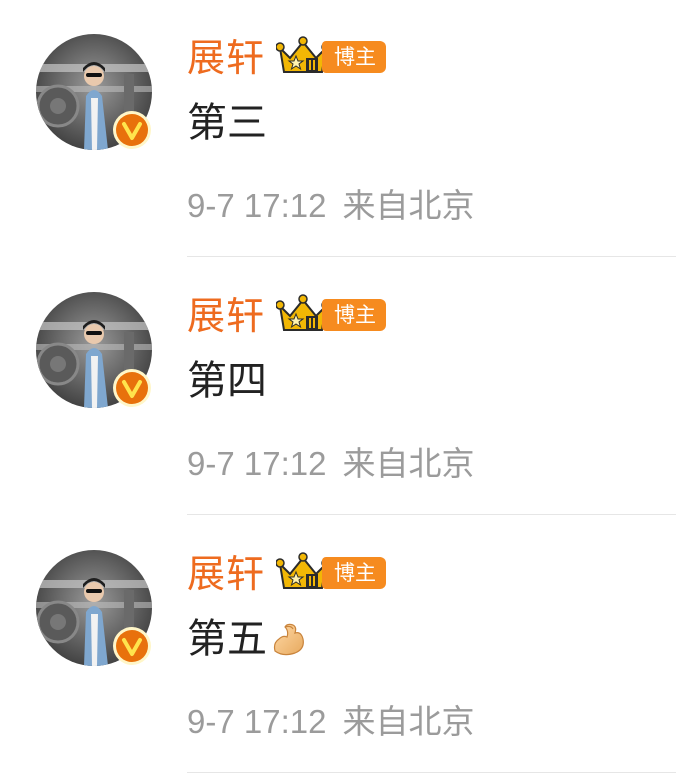 Image resolution: width=676 pixels, height=774 pixels. Describe the element at coordinates (288, 639) in the screenshot. I see `flexed-biceps-icon` at that location.